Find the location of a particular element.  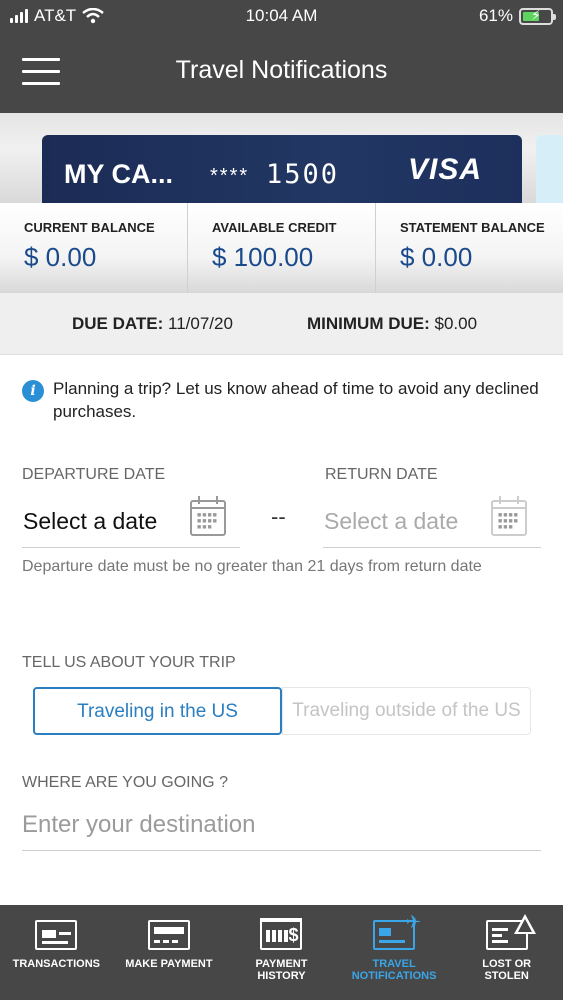

return-date-picker: Select a date ■■■■ ■■■■ ■■■ is located at coordinates (432, 519).